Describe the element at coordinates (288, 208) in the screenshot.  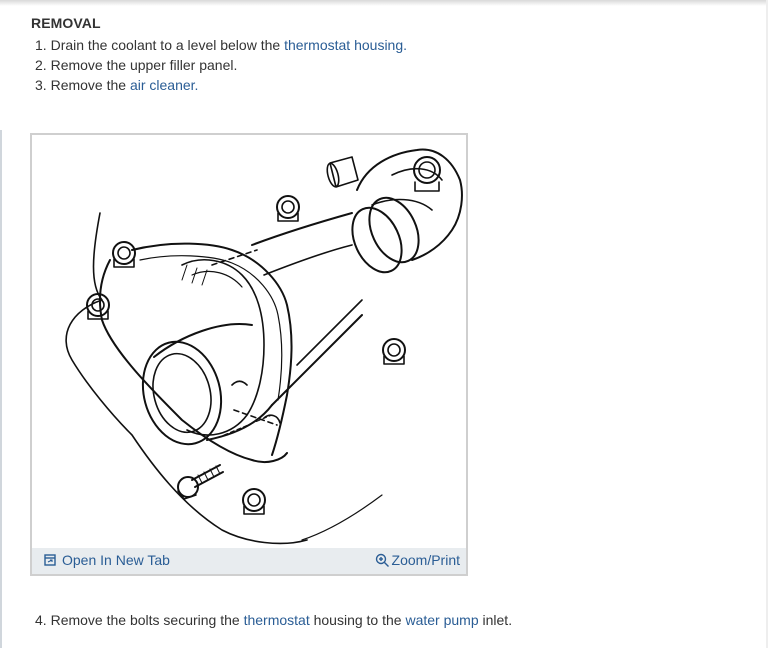
I see `bolt-top` at that location.